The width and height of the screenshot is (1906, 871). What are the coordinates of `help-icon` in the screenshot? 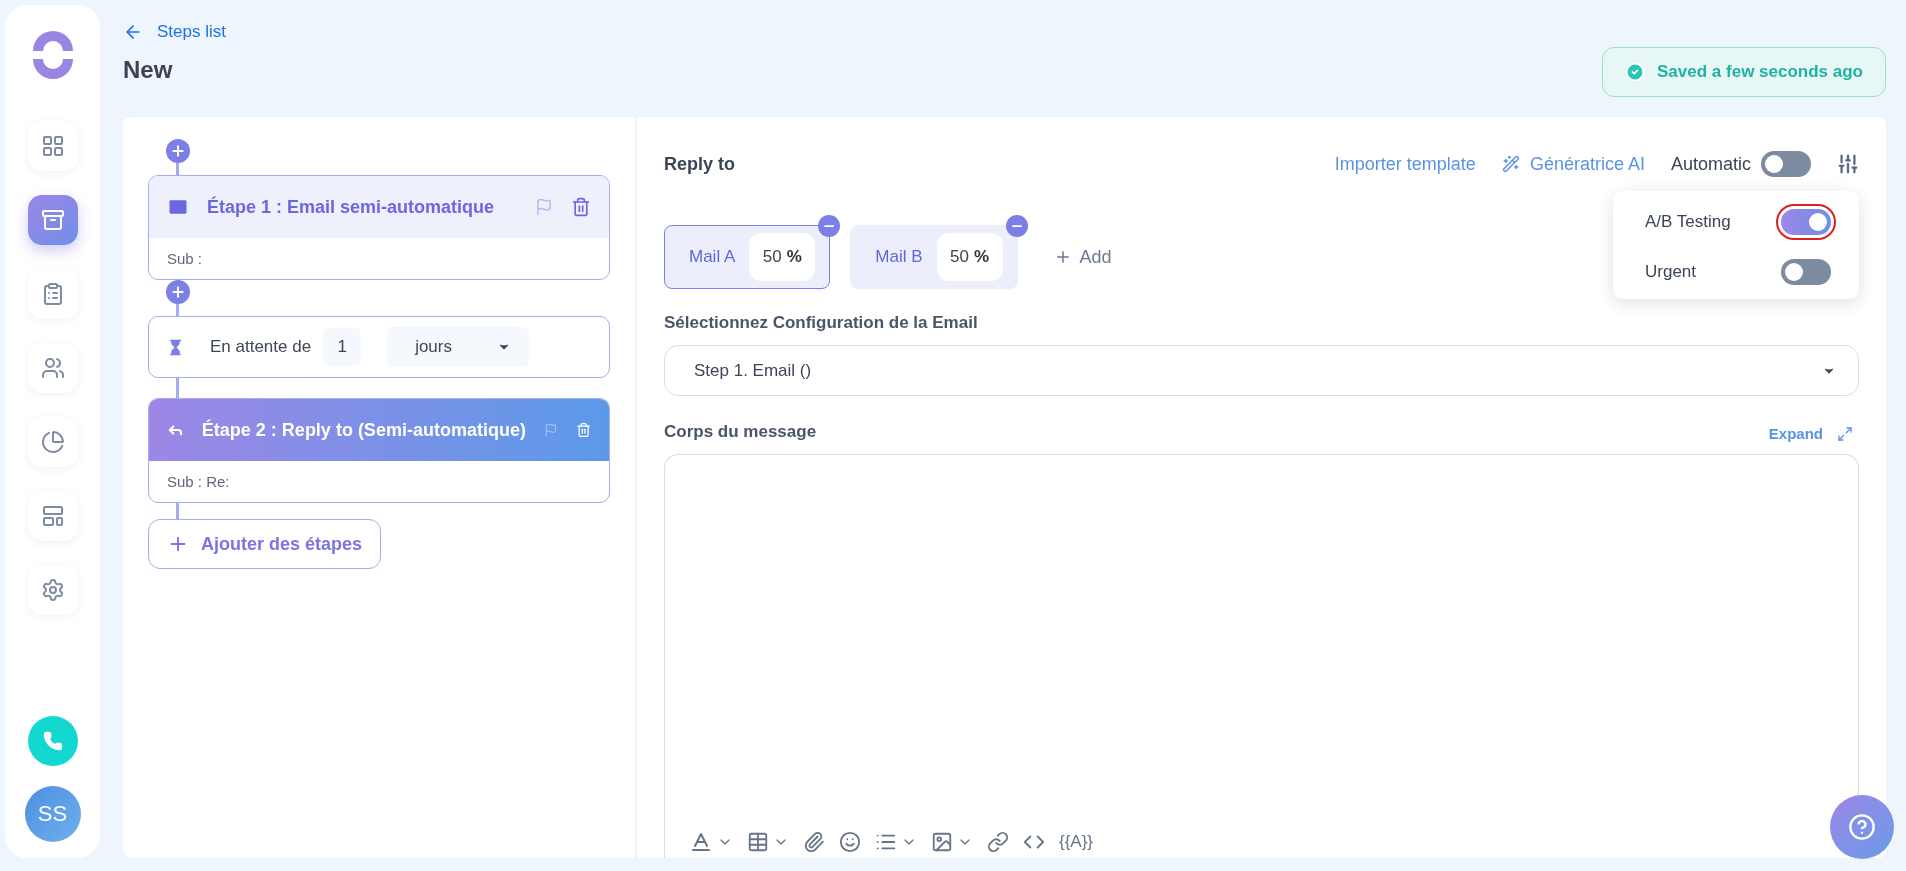 It's located at (1862, 827).